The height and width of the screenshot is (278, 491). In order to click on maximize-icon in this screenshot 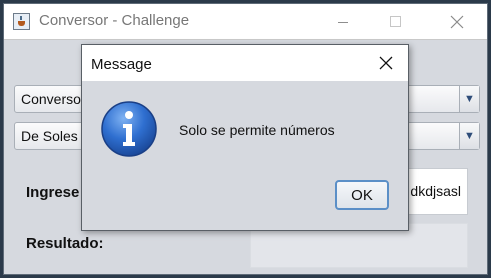, I will do `click(395, 21)`.